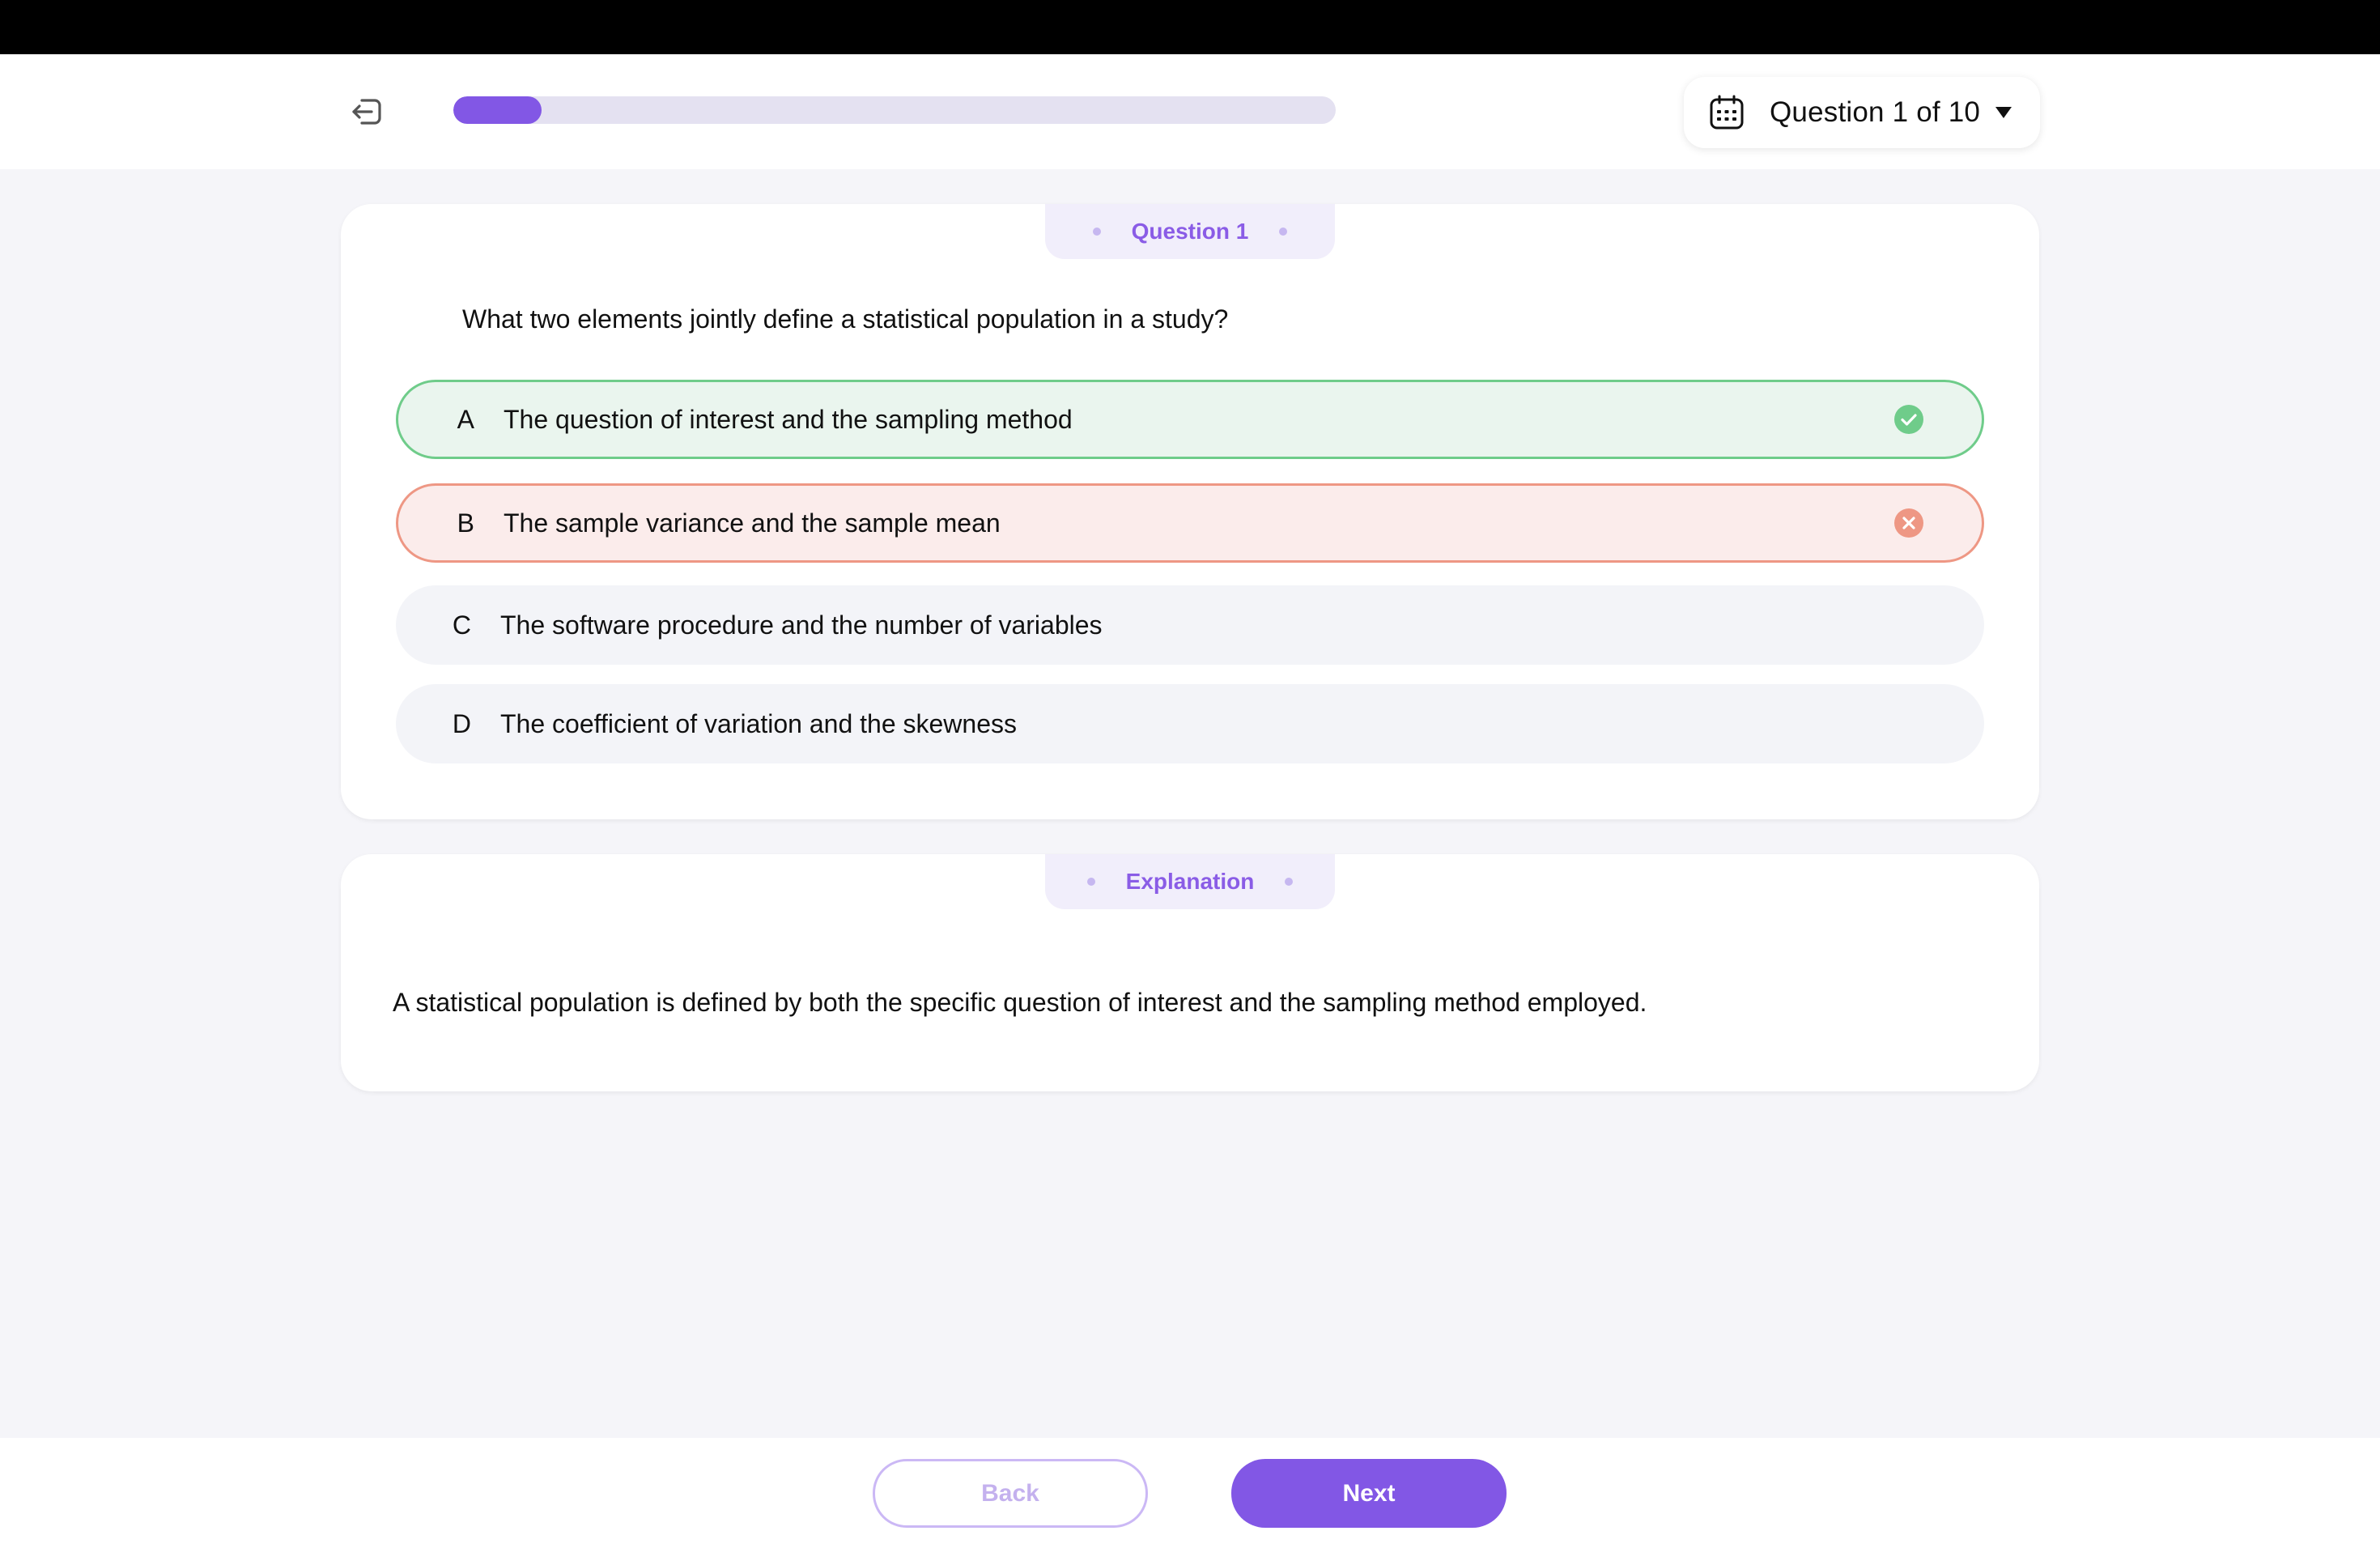  Describe the element at coordinates (462, 723) in the screenshot. I see `option-letter: D` at that location.